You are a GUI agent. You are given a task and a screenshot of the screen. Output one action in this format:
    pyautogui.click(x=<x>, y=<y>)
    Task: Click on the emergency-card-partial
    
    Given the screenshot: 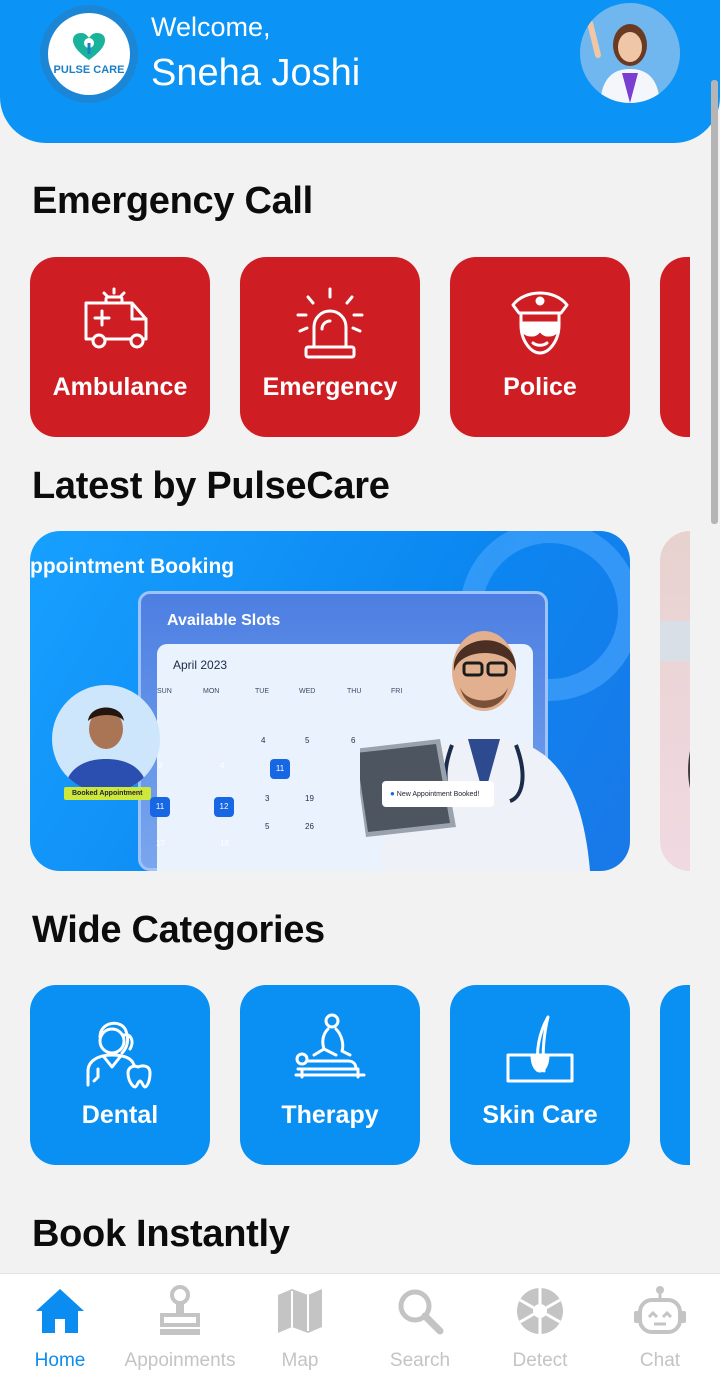 What is the action you would take?
    pyautogui.click(x=675, y=347)
    